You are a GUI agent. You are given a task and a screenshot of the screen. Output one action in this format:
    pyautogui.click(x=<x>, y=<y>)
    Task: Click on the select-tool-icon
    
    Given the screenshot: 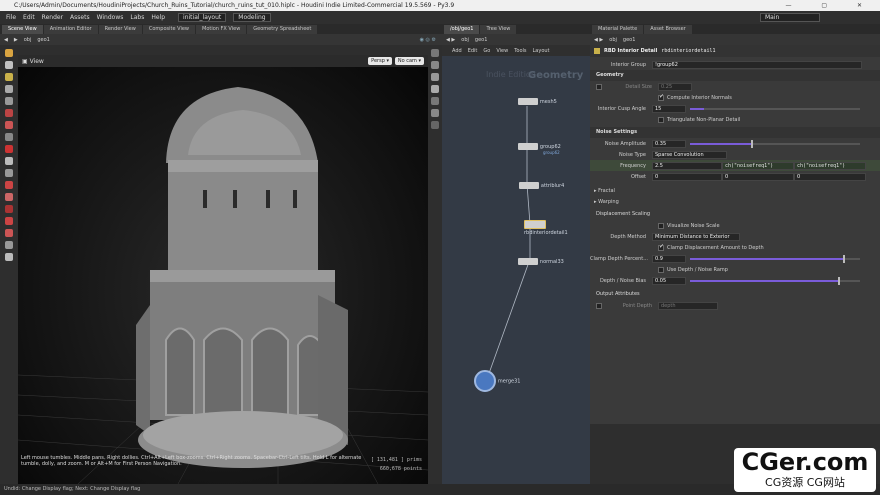 What is the action you would take?
    pyautogui.click(x=9, y=53)
    